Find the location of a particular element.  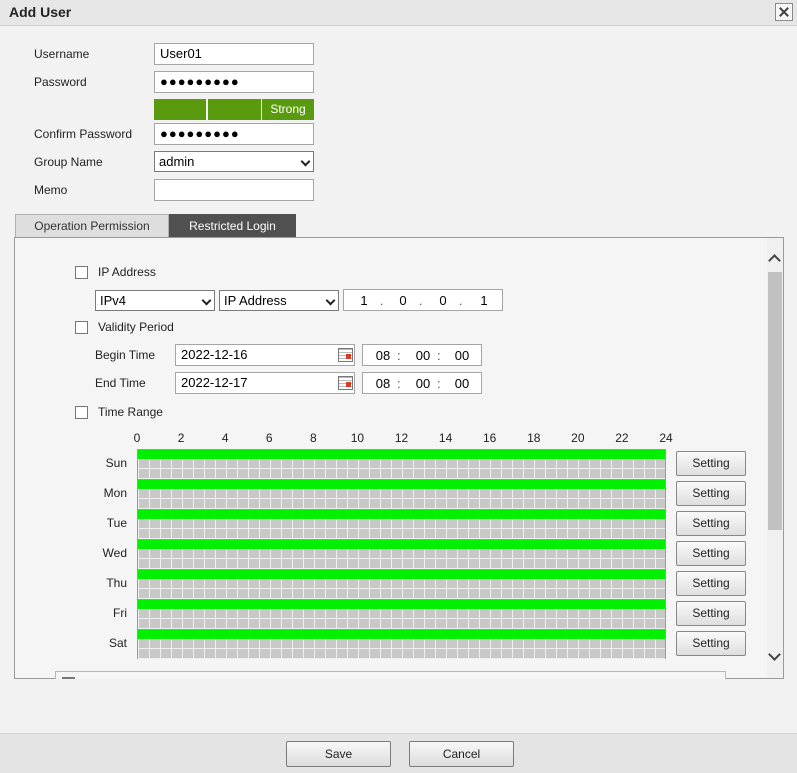

ip-octet-1: 1 is located at coordinates (364, 300).